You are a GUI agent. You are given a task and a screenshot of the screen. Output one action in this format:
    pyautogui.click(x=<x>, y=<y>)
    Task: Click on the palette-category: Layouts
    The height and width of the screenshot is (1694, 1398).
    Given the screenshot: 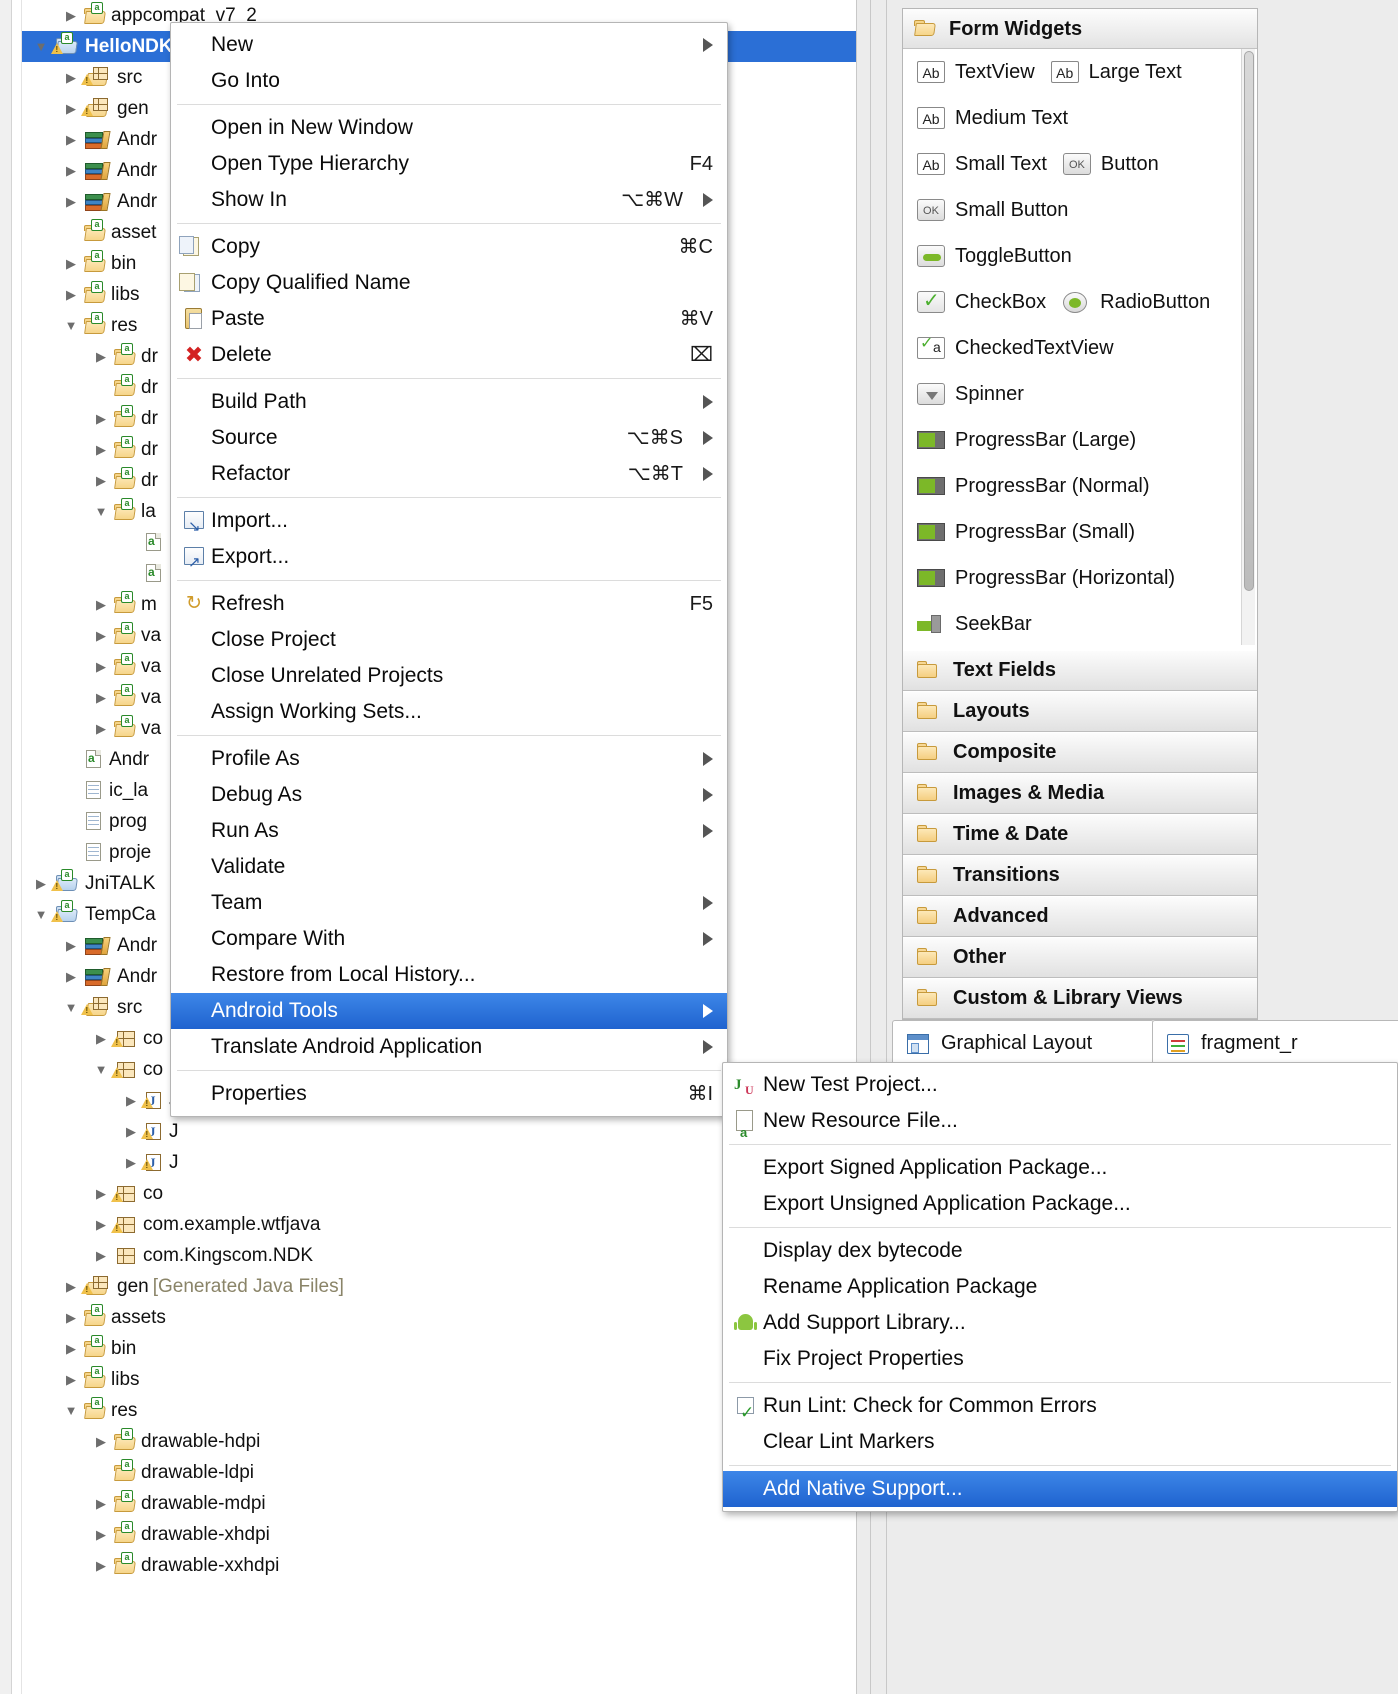 What is the action you would take?
    pyautogui.click(x=1080, y=711)
    